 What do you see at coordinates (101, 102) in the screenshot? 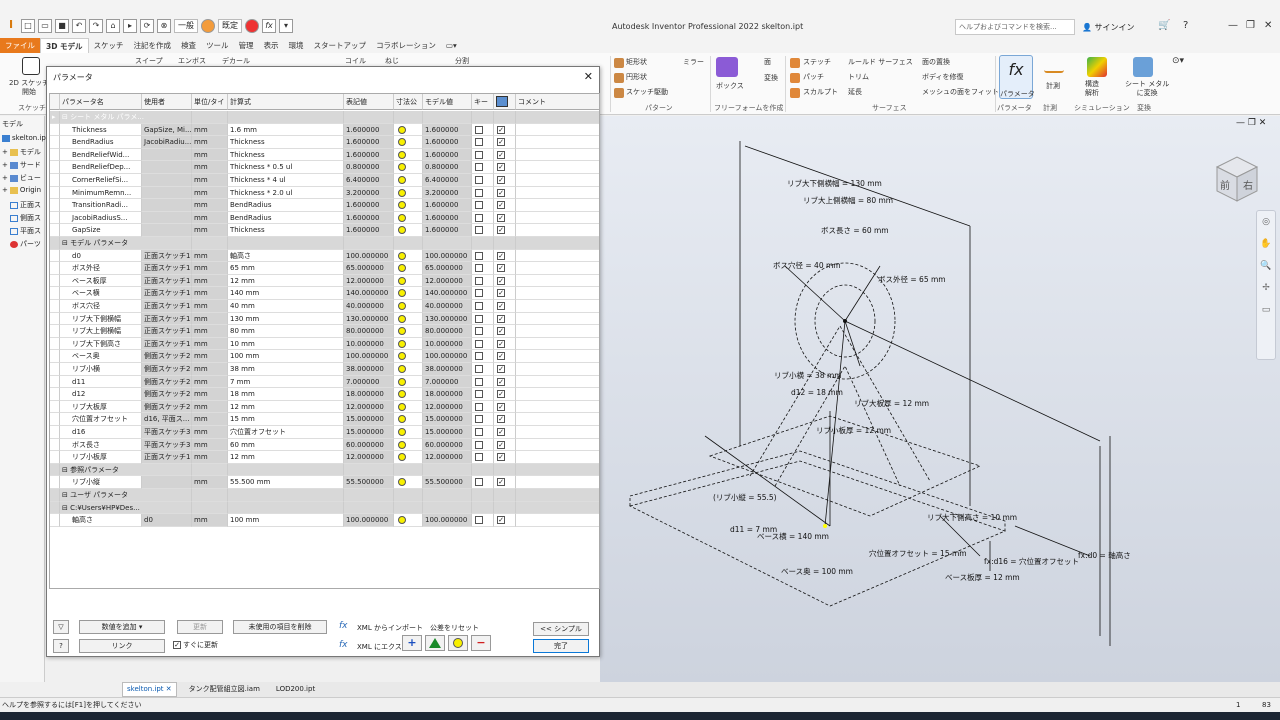
I see `col-header-name: パラメータ名` at bounding box center [101, 102].